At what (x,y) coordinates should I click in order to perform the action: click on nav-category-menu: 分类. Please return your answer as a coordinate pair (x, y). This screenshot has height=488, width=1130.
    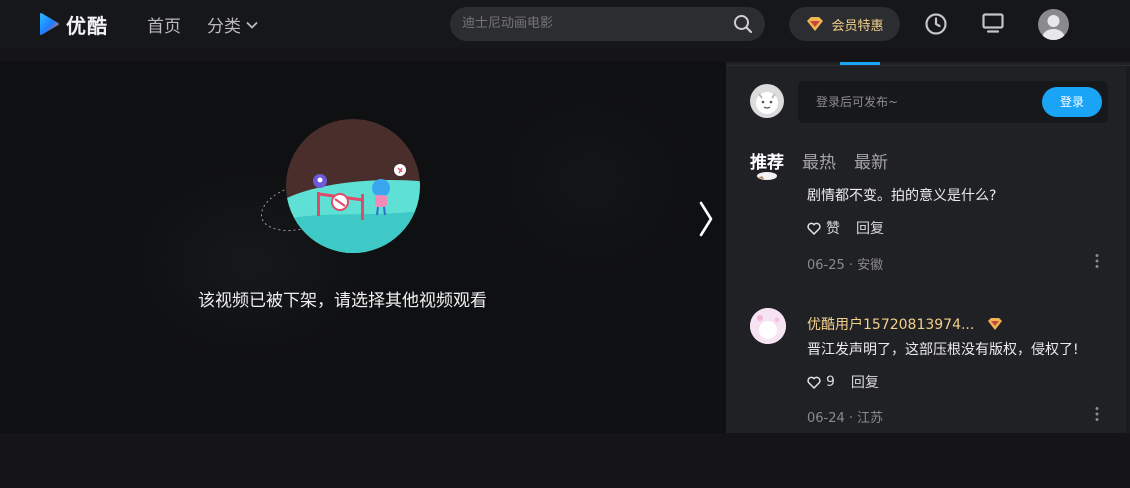
    Looking at the image, I should click on (232, 24).